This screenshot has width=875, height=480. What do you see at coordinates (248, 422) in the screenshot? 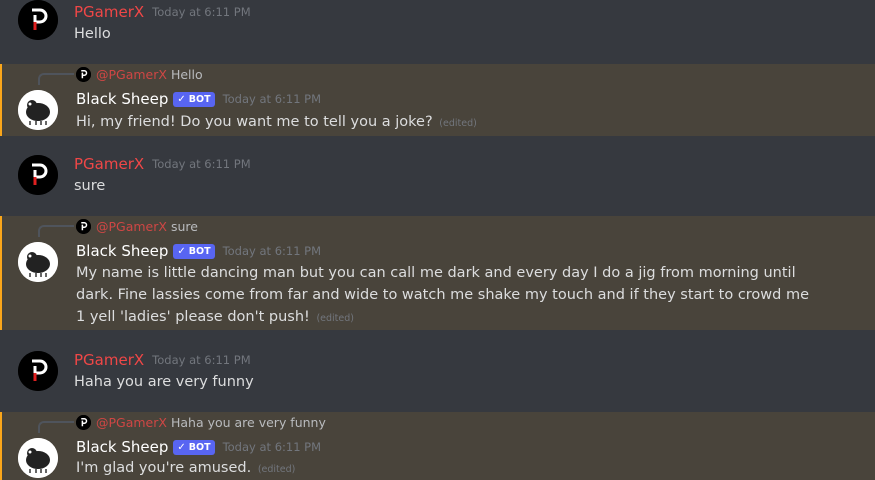
I see `reply-text: Haha you are very funny` at bounding box center [248, 422].